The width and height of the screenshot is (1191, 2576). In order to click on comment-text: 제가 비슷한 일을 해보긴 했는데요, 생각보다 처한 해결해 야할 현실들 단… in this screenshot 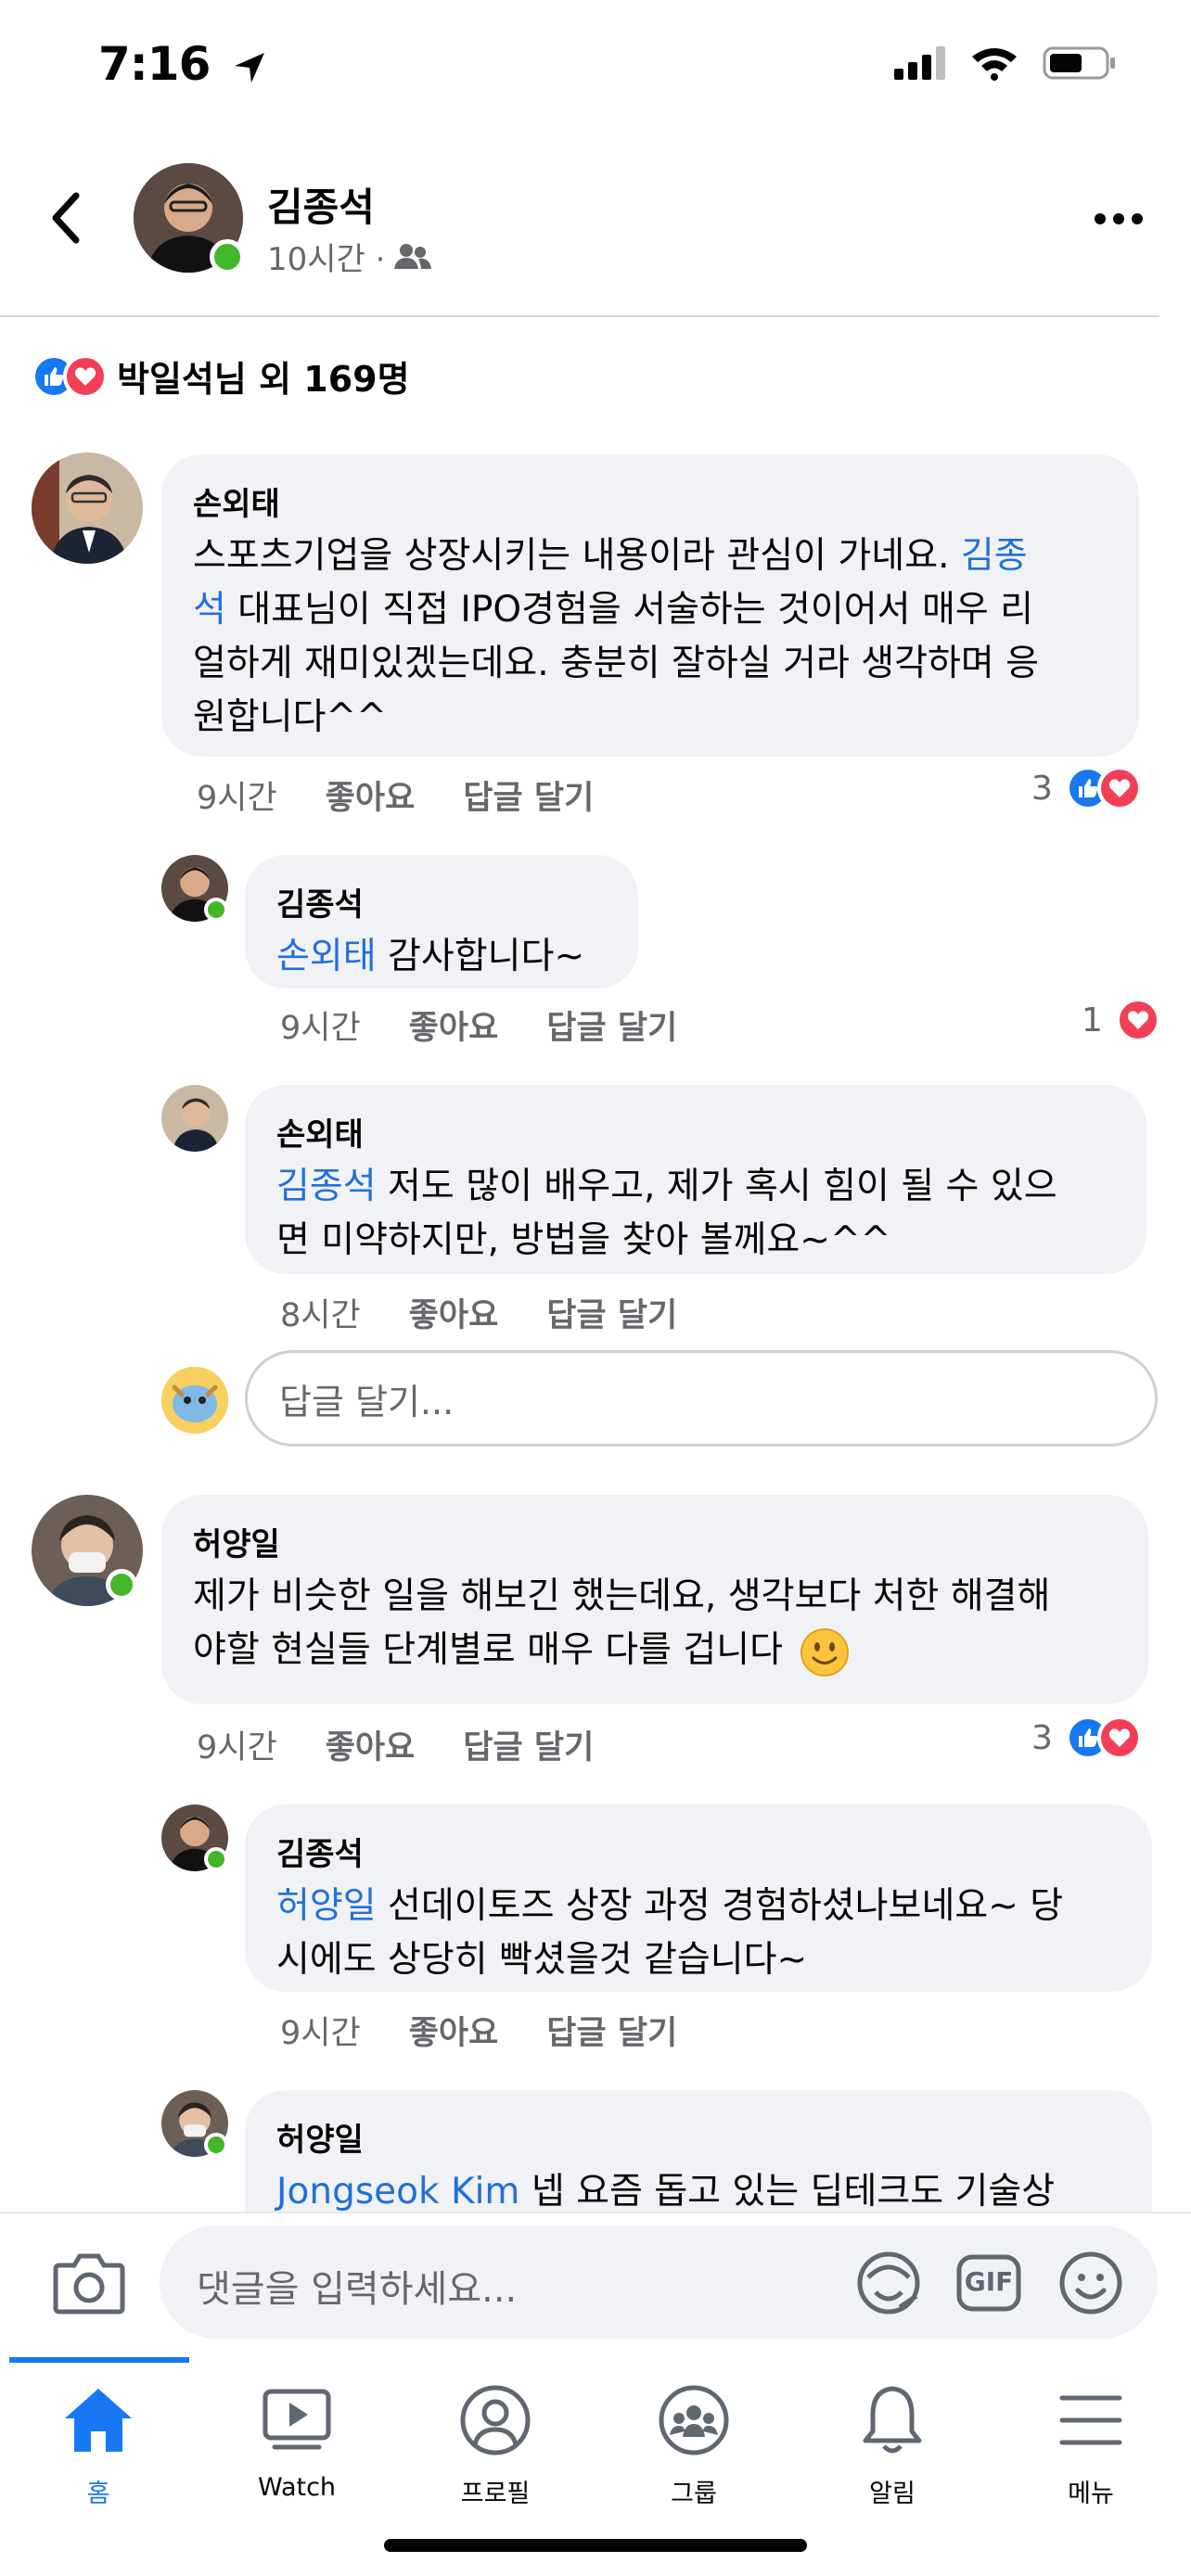, I will do `click(655, 1624)`.